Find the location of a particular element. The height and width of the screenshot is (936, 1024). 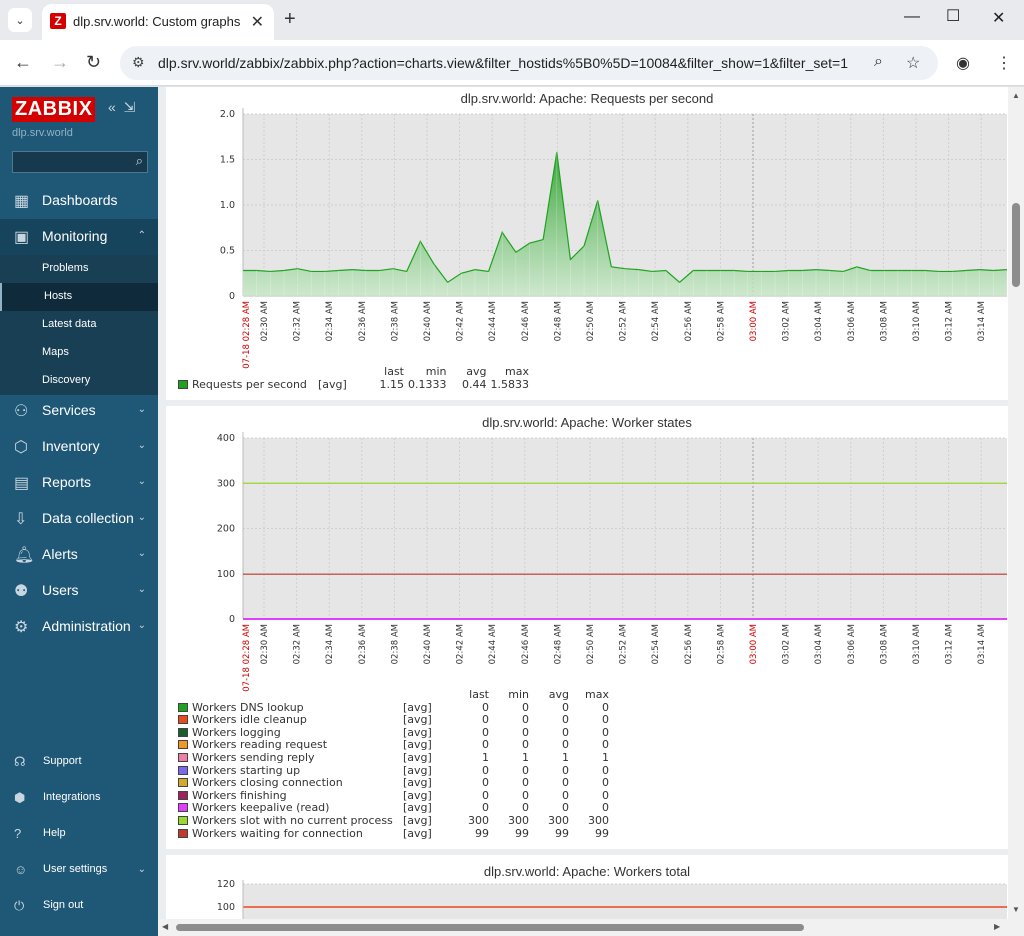

reports-icon: ▤ is located at coordinates (22, 483).